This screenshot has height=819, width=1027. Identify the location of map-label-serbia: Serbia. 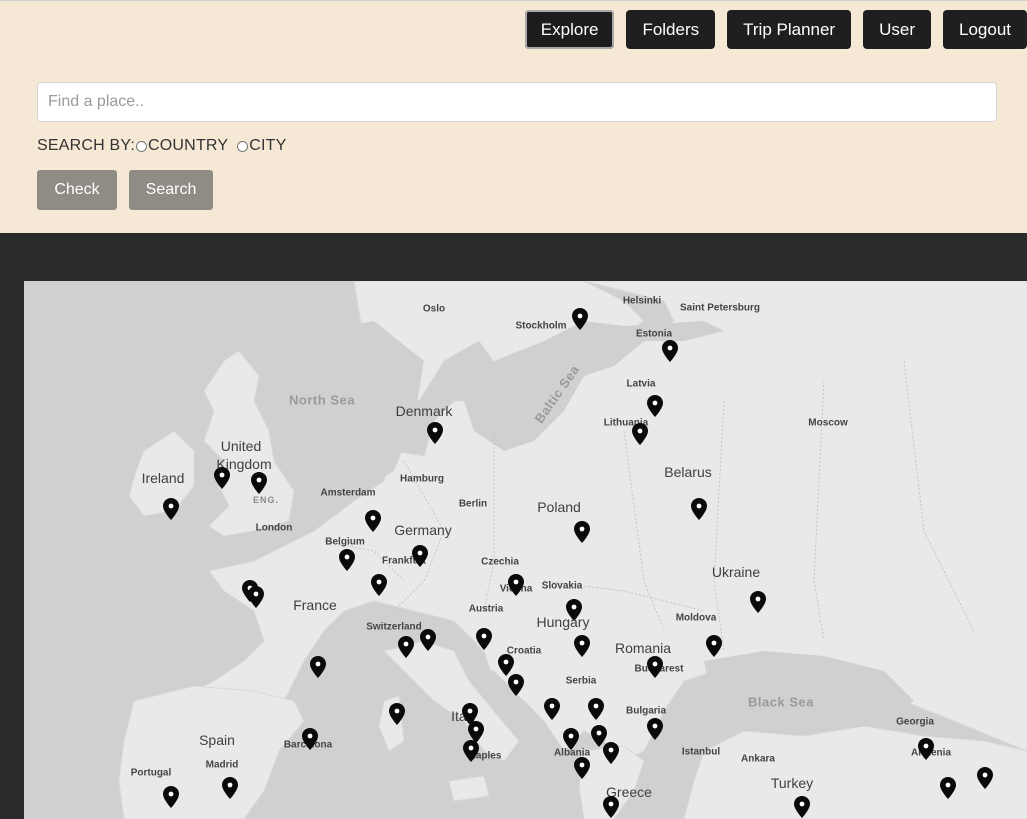
(581, 681).